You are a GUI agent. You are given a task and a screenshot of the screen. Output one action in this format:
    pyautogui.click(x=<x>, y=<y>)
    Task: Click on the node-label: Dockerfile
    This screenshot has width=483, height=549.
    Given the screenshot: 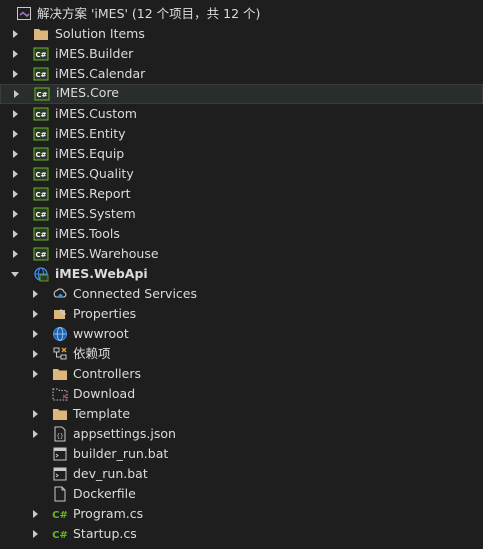 What is the action you would take?
    pyautogui.click(x=104, y=493)
    